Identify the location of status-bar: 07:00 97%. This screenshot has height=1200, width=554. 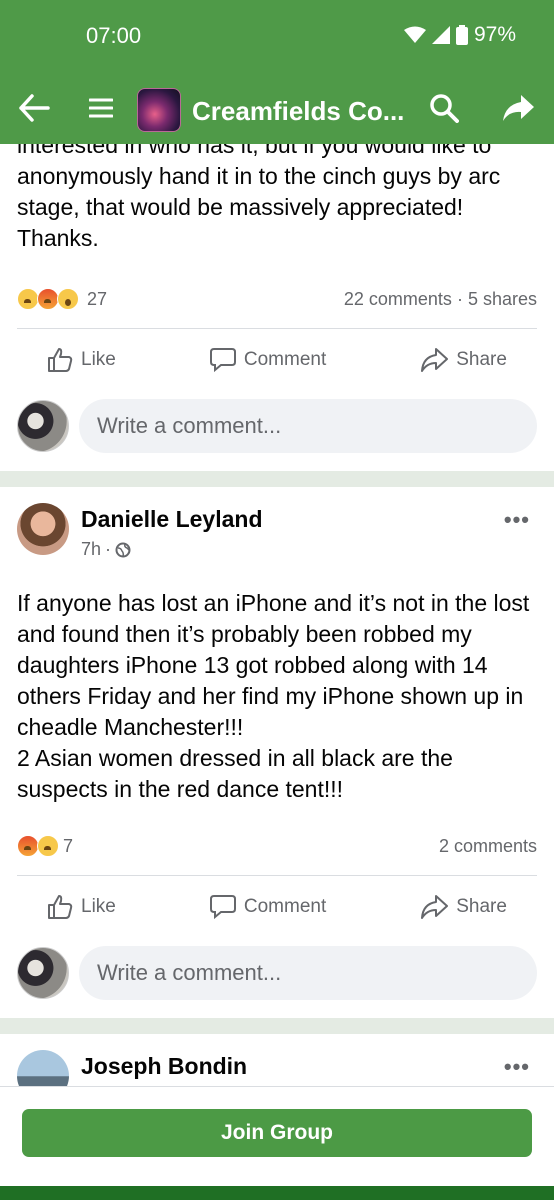
(277, 36).